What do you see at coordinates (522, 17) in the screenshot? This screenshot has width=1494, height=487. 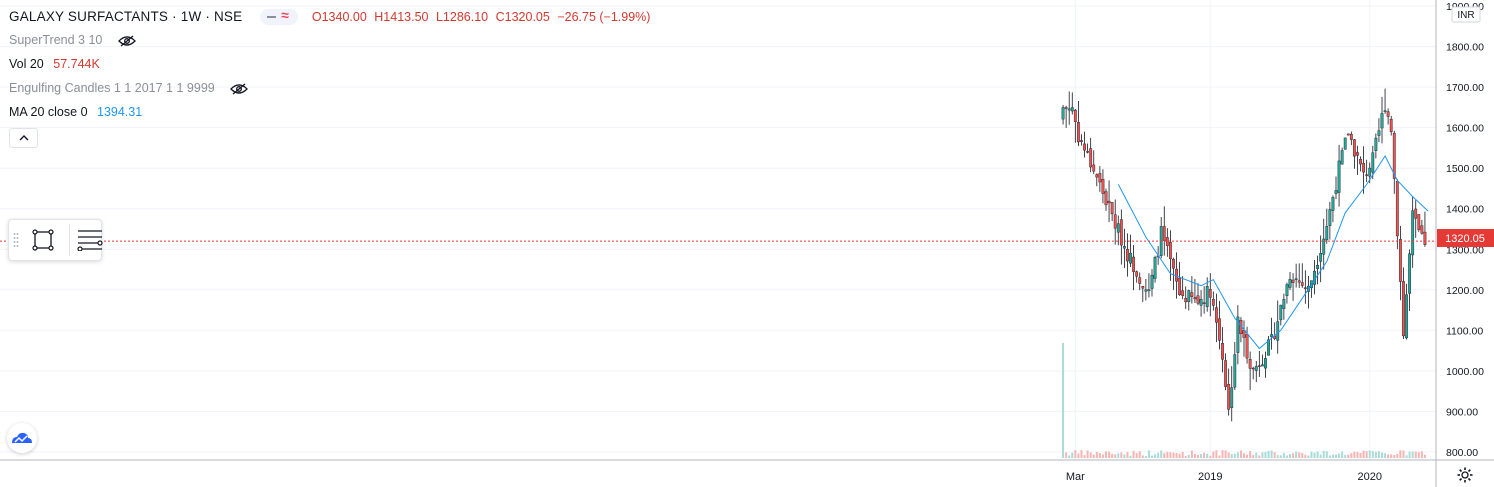 I see `close-value: C1320.05` at bounding box center [522, 17].